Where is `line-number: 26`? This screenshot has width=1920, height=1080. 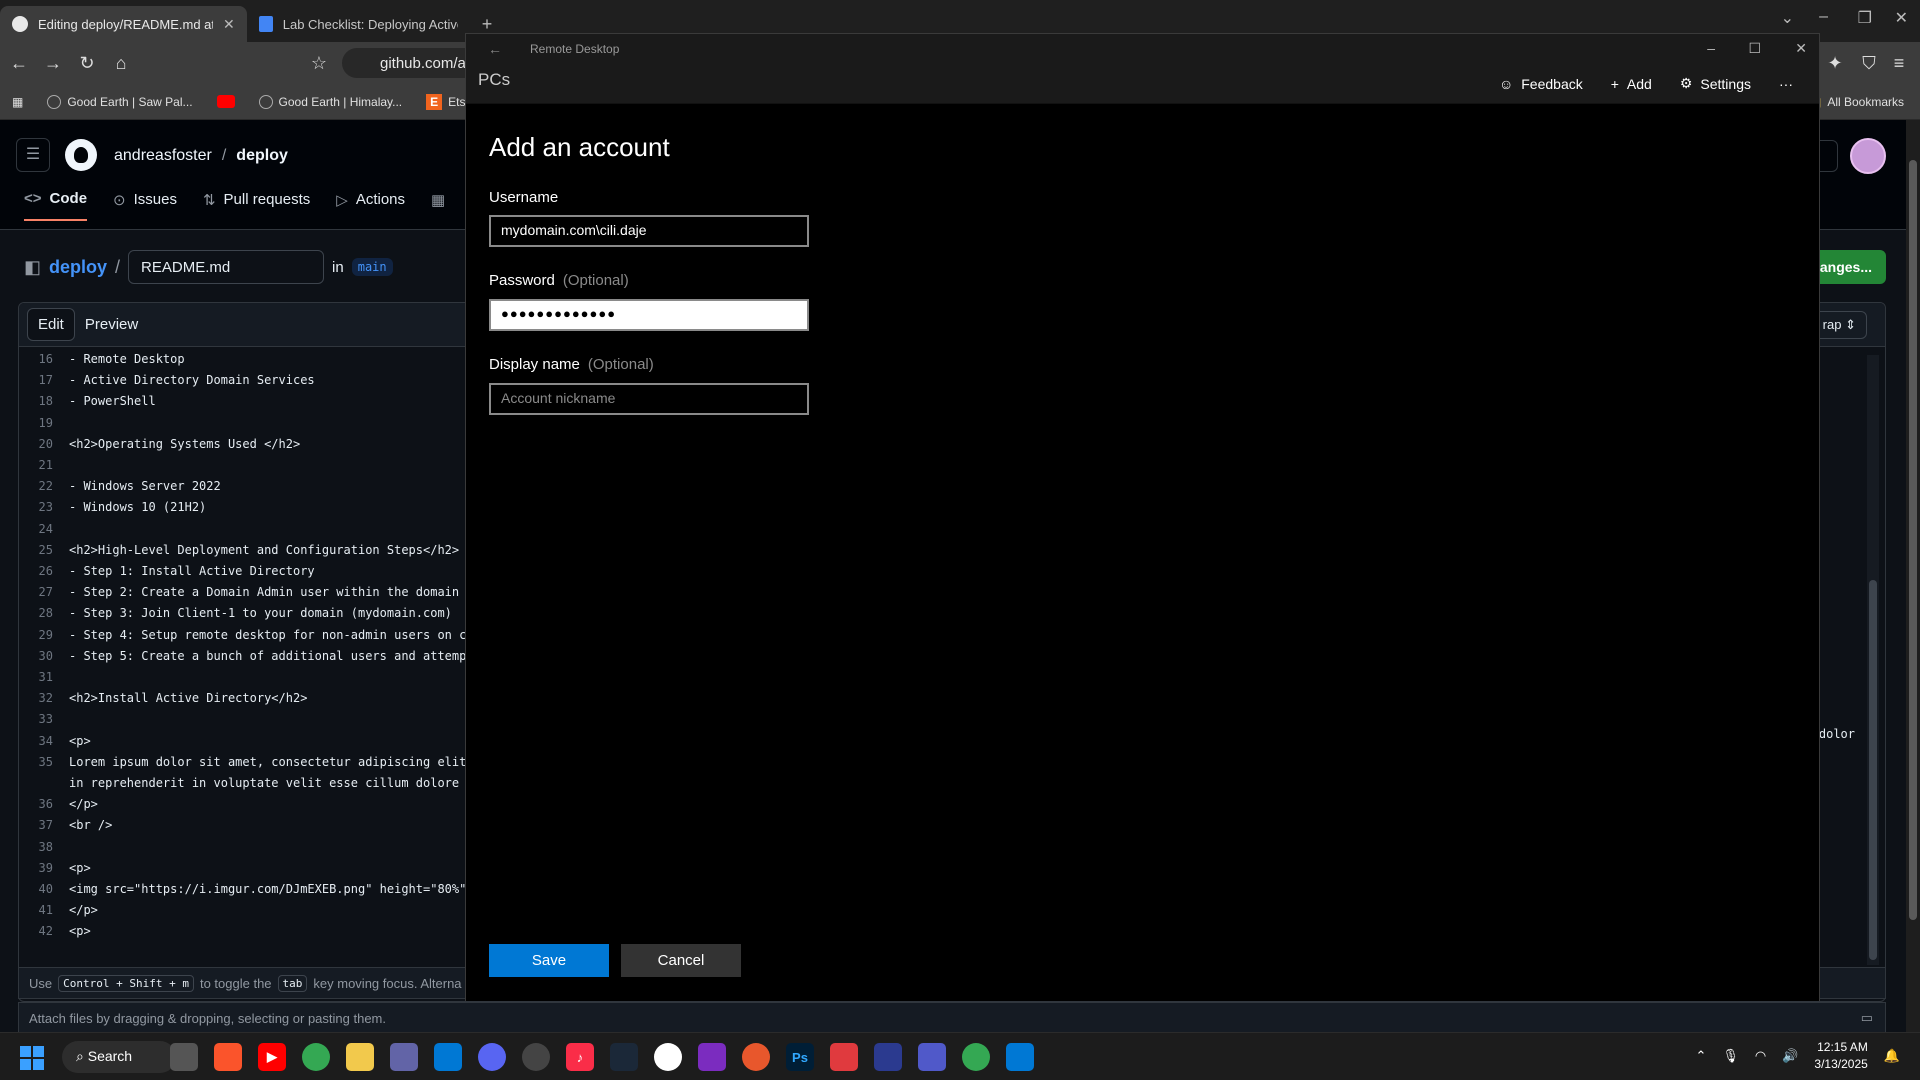 line-number: 26 is located at coordinates (45, 571).